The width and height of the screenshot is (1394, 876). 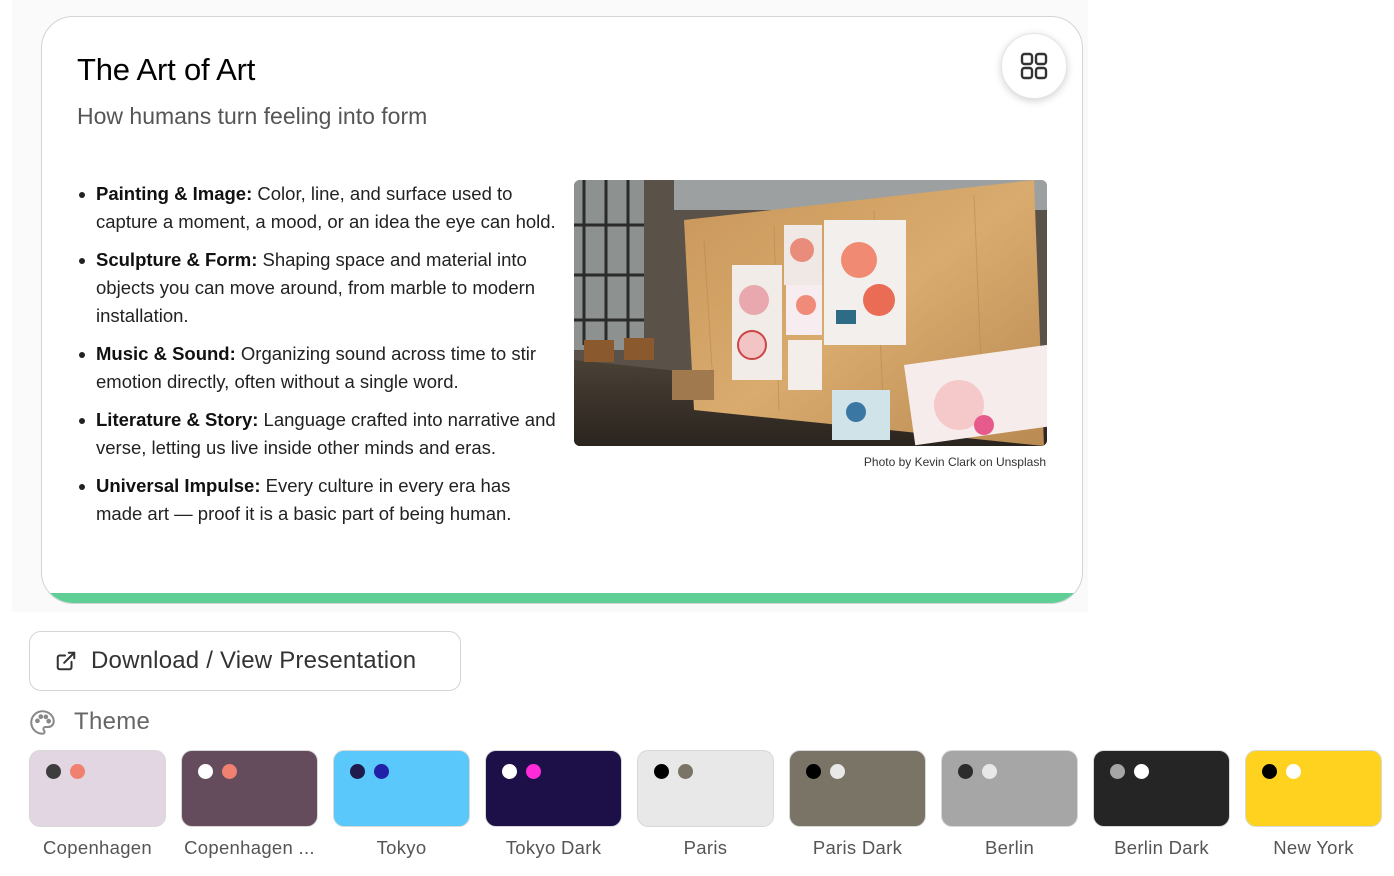 What do you see at coordinates (705, 847) in the screenshot?
I see `theme-name: Paris` at bounding box center [705, 847].